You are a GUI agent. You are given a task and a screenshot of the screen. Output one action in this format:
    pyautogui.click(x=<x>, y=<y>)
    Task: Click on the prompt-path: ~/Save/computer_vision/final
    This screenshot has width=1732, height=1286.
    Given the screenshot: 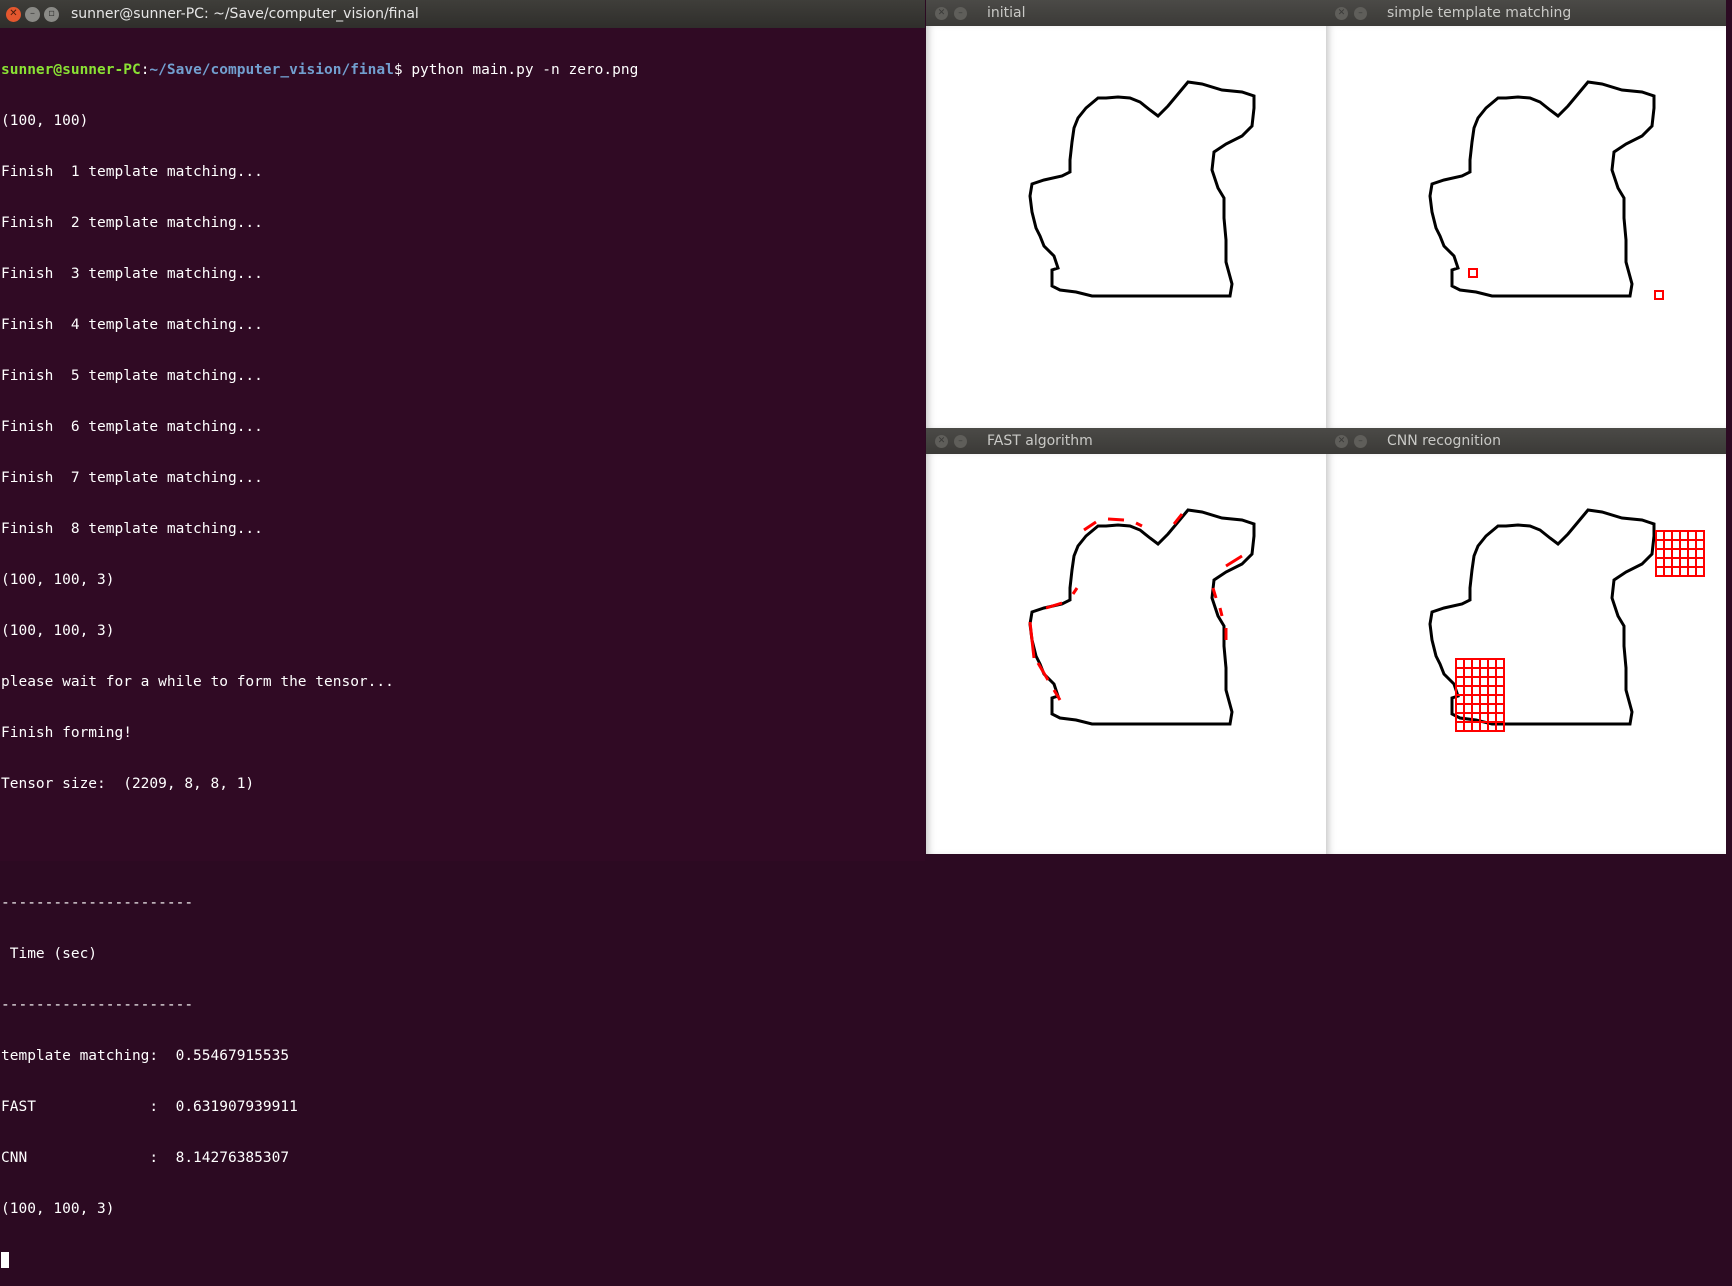 What is the action you would take?
    pyautogui.click(x=271, y=70)
    